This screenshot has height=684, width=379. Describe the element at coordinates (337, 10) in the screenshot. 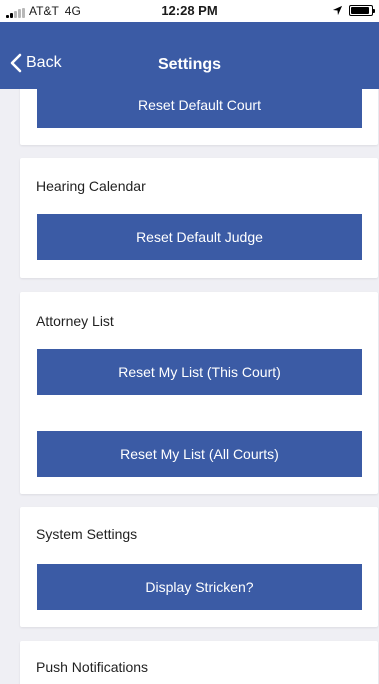

I see `location-arrow-icon` at that location.